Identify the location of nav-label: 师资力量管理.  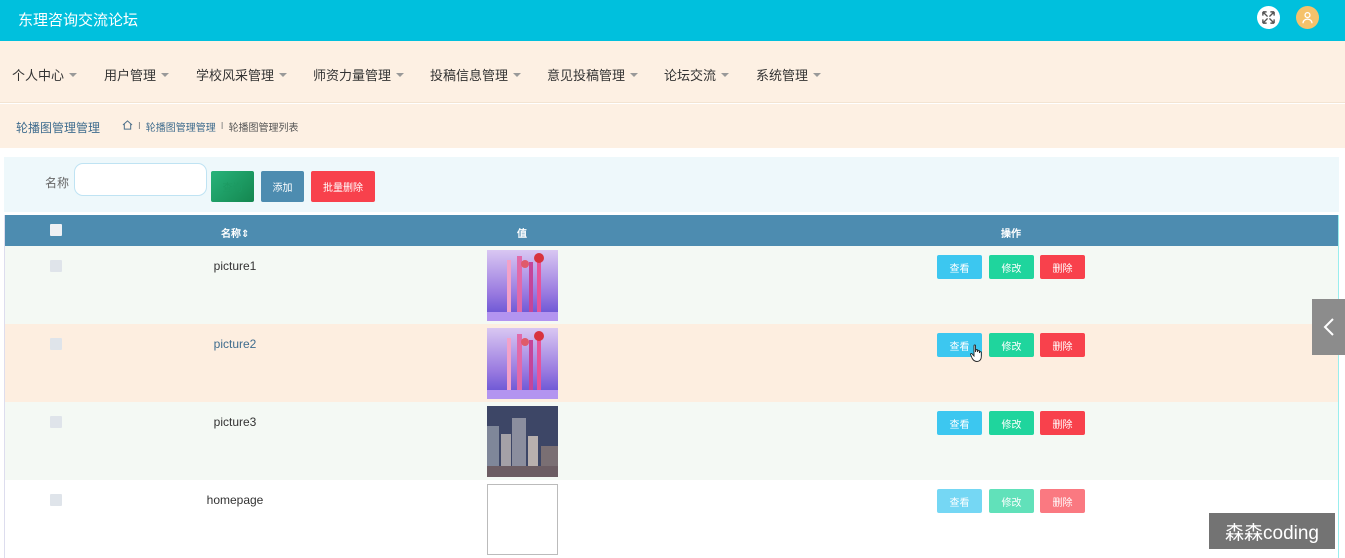
(352, 75).